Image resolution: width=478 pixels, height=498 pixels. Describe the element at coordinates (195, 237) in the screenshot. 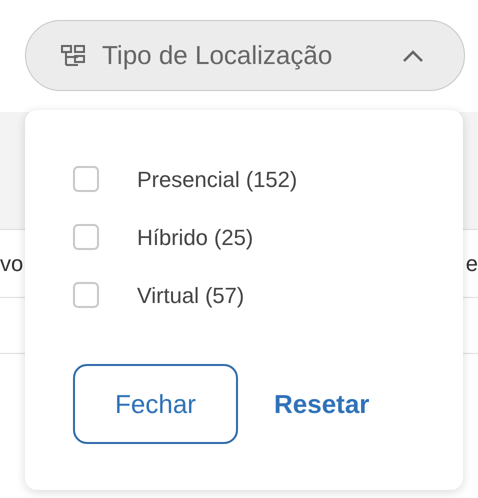

I see `option-label: Híbrido (25)` at that location.